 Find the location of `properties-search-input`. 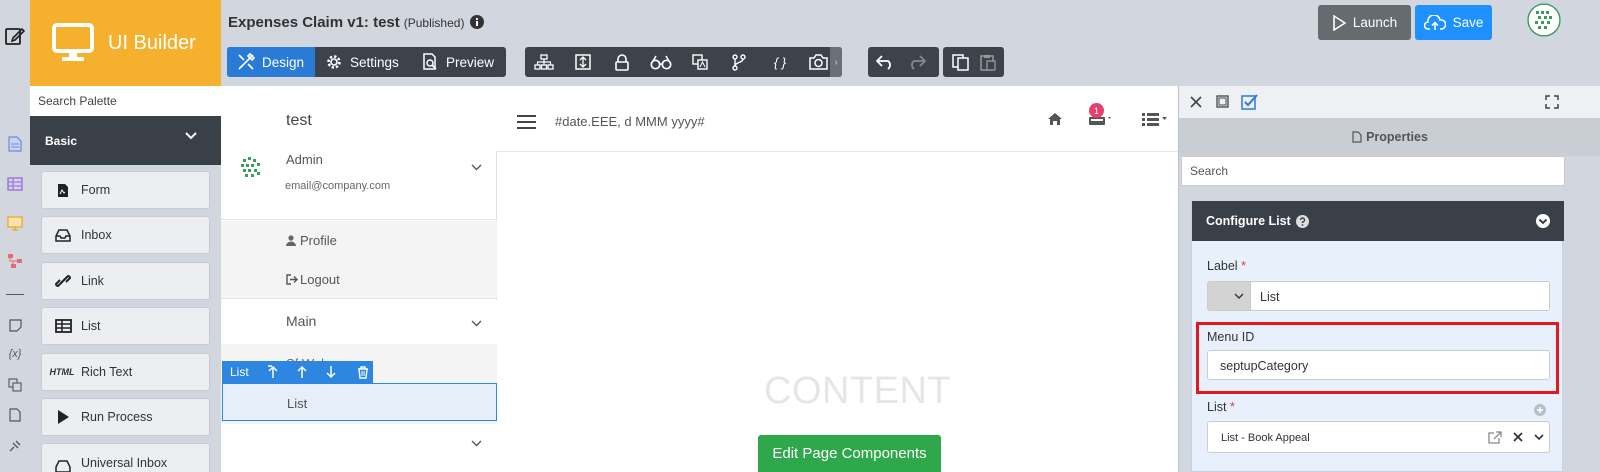

properties-search-input is located at coordinates (1373, 171).